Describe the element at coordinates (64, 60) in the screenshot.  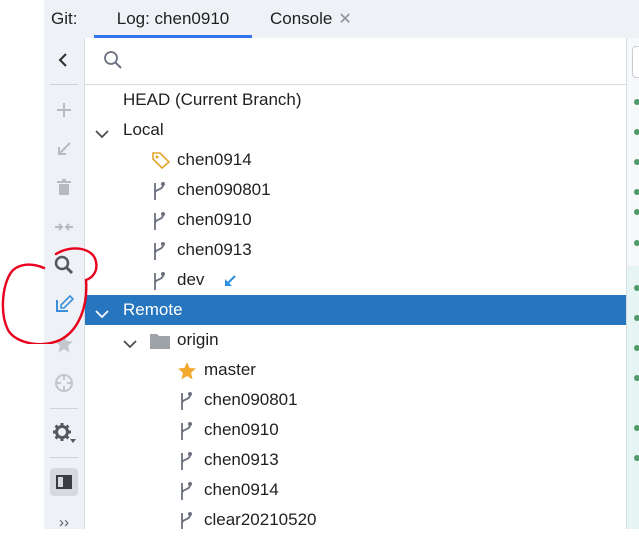
I see `collapse-chevron-left-icon` at that location.